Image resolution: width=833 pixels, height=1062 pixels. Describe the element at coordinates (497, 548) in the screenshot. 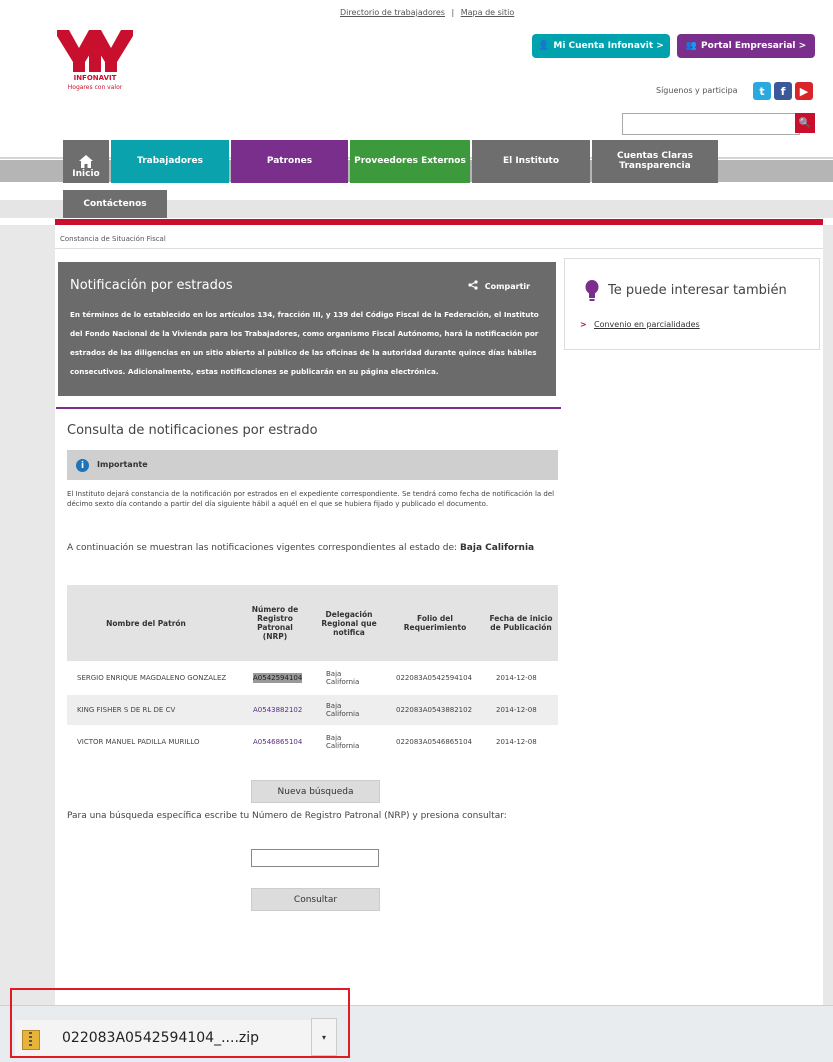

I see `intro-estado: Baja California` at that location.